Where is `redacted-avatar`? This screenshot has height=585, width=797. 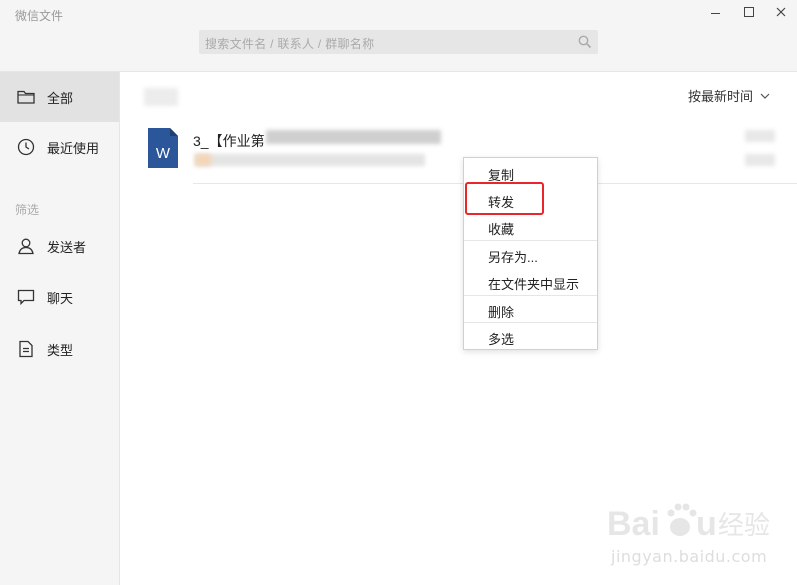 redacted-avatar is located at coordinates (203, 160).